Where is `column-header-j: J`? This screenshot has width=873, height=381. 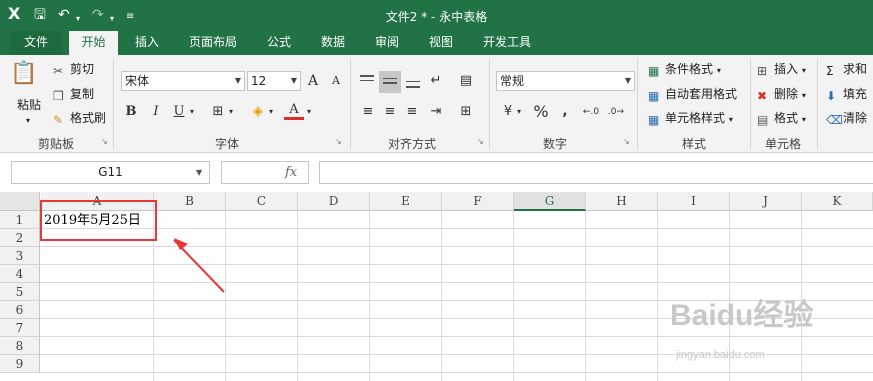 column-header-j: J is located at coordinates (766, 201).